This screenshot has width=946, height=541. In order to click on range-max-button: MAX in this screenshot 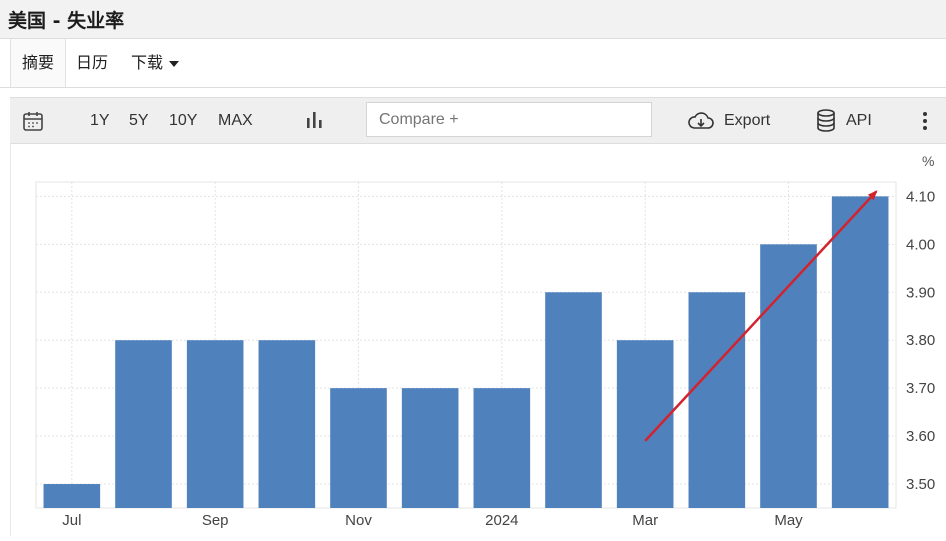, I will do `click(235, 120)`.